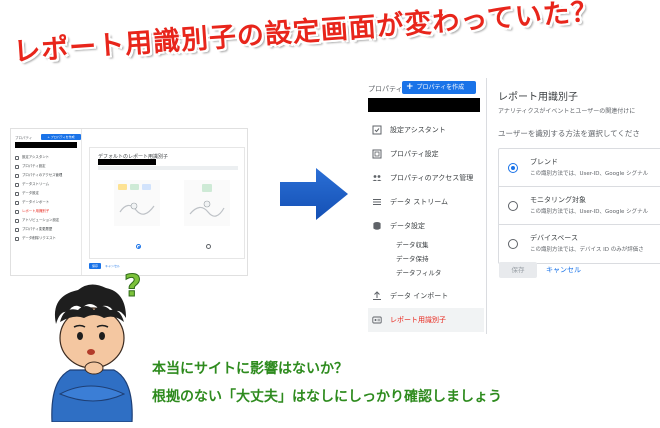  Describe the element at coordinates (410, 87) in the screenshot. I see `plus-icon: +` at that location.